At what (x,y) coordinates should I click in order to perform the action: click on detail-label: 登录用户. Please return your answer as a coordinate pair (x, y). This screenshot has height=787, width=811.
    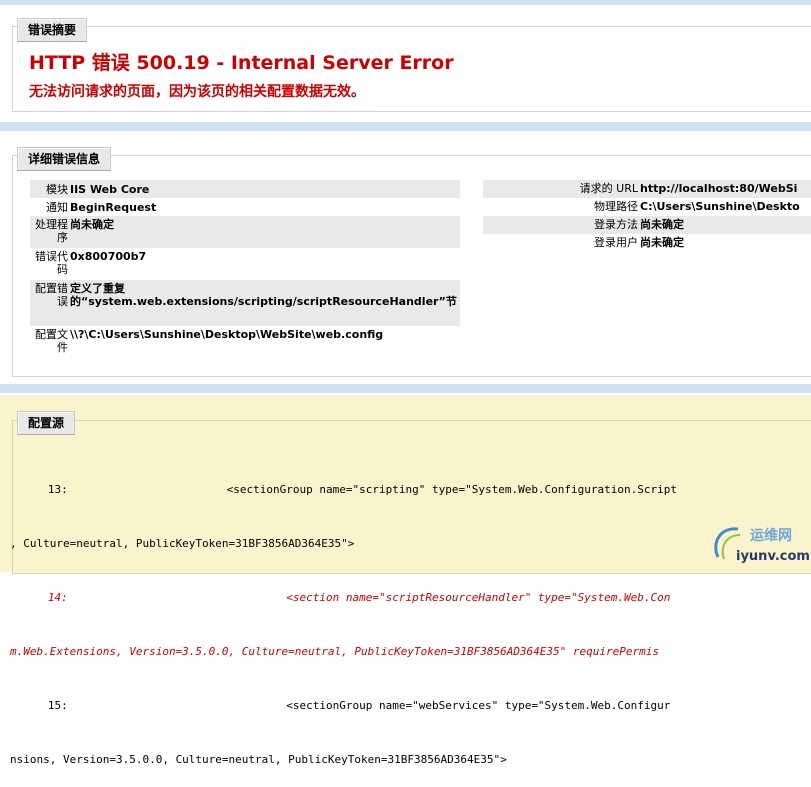
    Looking at the image, I should click on (616, 242).